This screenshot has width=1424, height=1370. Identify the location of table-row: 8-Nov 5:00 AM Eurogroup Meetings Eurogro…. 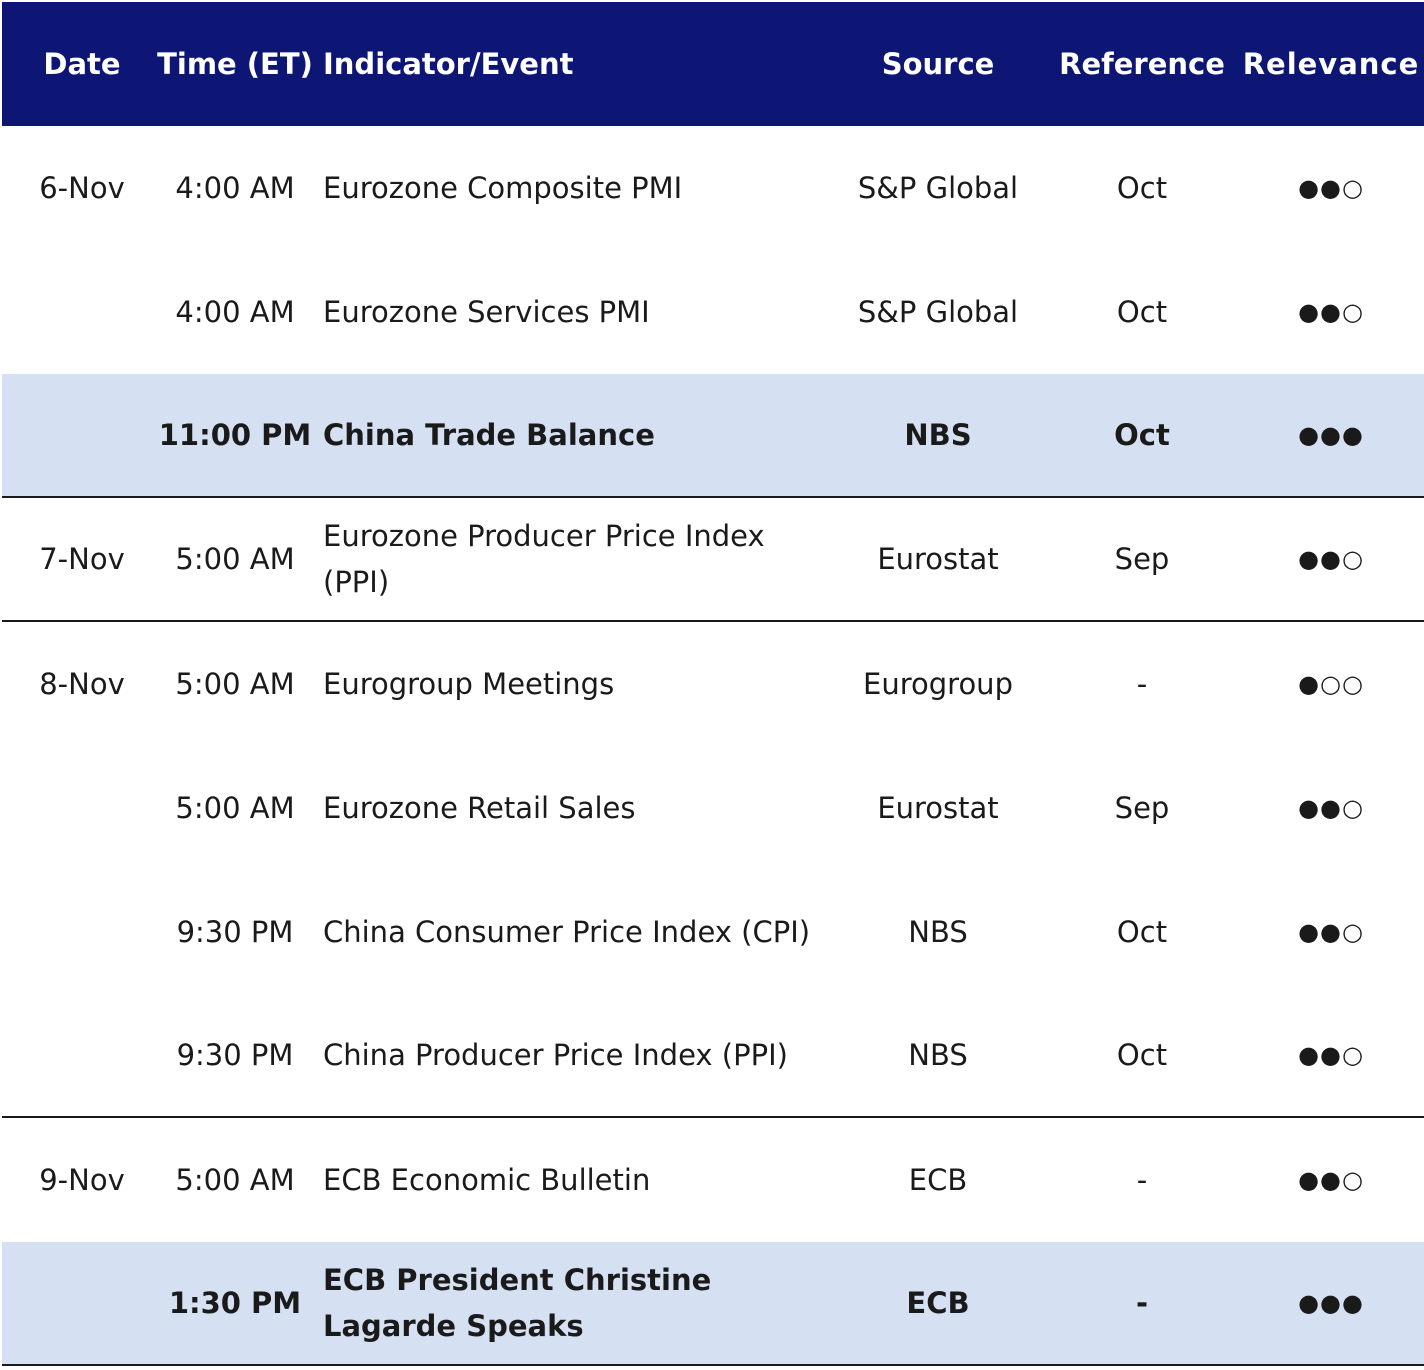
(713, 684).